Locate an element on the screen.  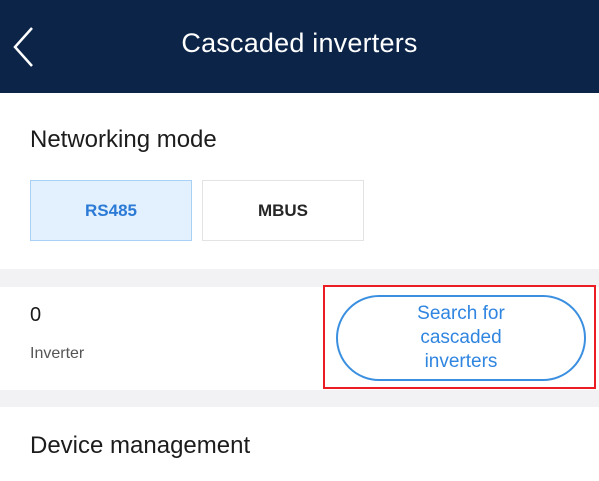
search-button-line: cascaded is located at coordinates (461, 337).